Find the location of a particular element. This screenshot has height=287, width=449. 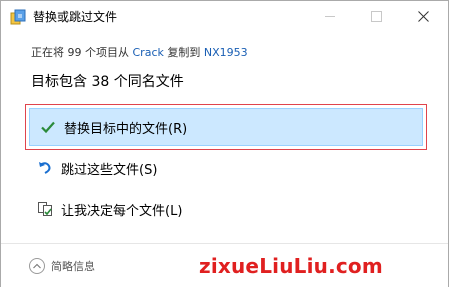

decide-each-file-label: 让我决定每个文件(L) is located at coordinates (122, 211).